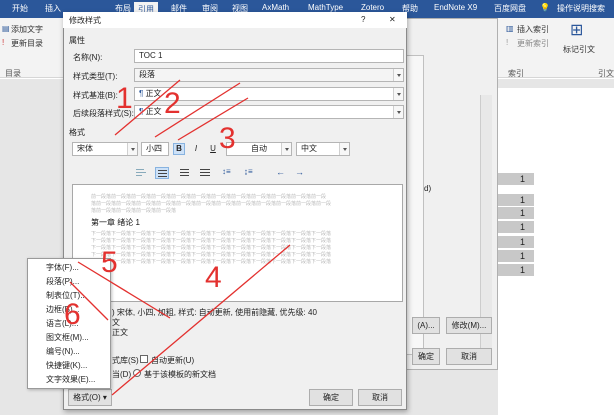  I want to click on annotation-number-1: 1, so click(124, 98).